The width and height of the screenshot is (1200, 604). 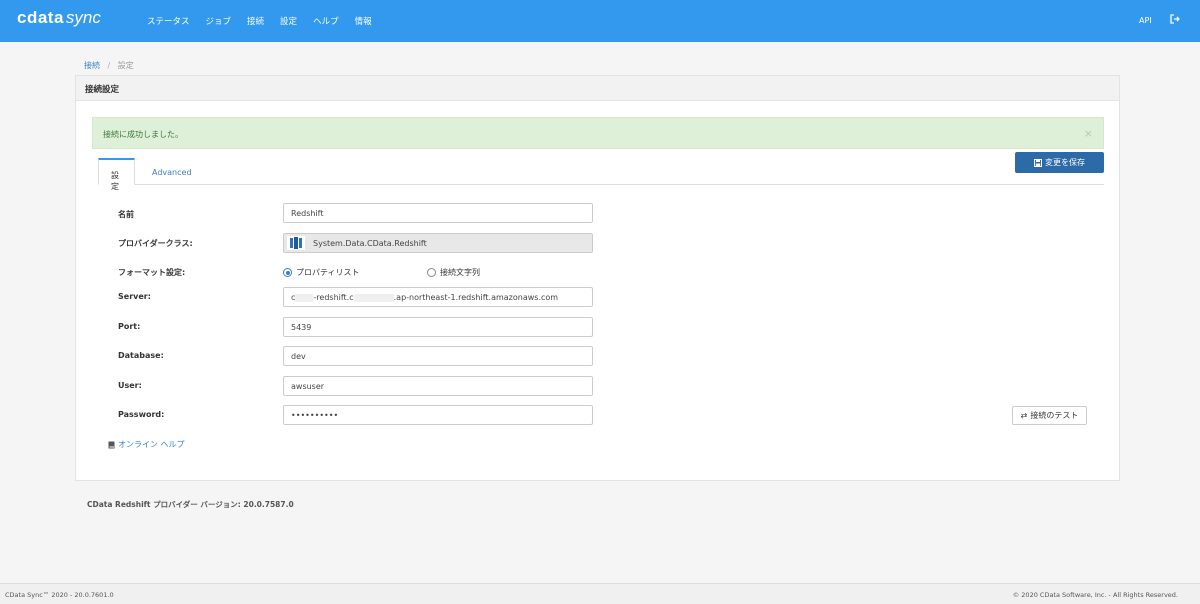 I want to click on provider-class-label: プロバイダークラス:, so click(x=155, y=243).